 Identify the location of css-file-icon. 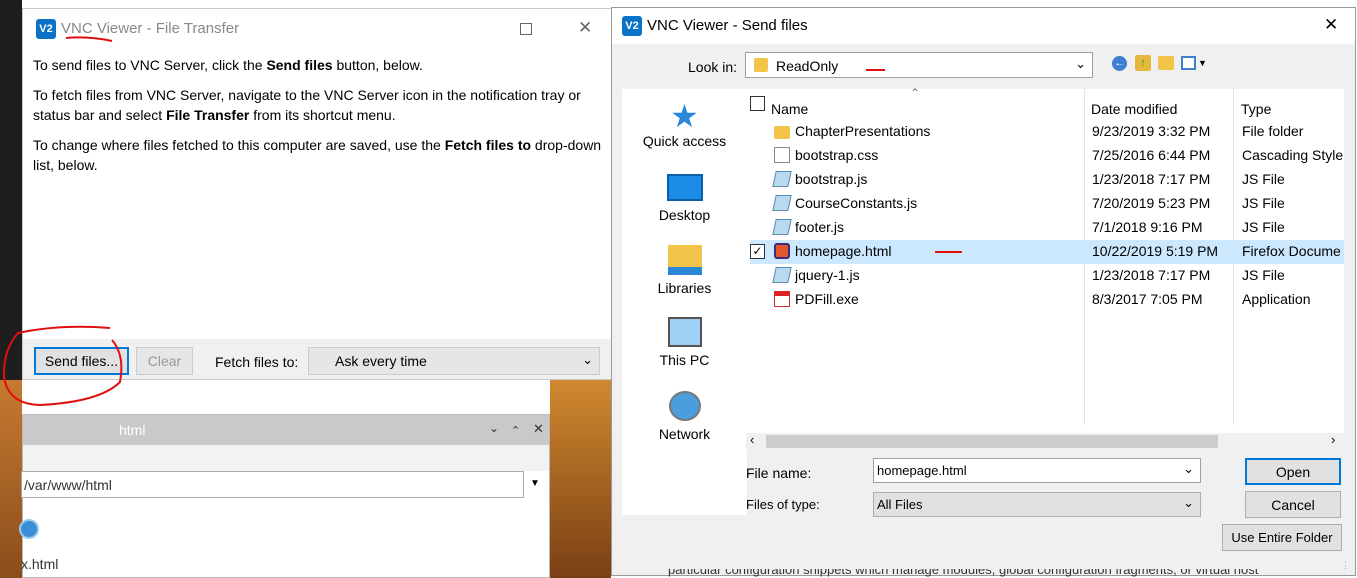
(782, 155).